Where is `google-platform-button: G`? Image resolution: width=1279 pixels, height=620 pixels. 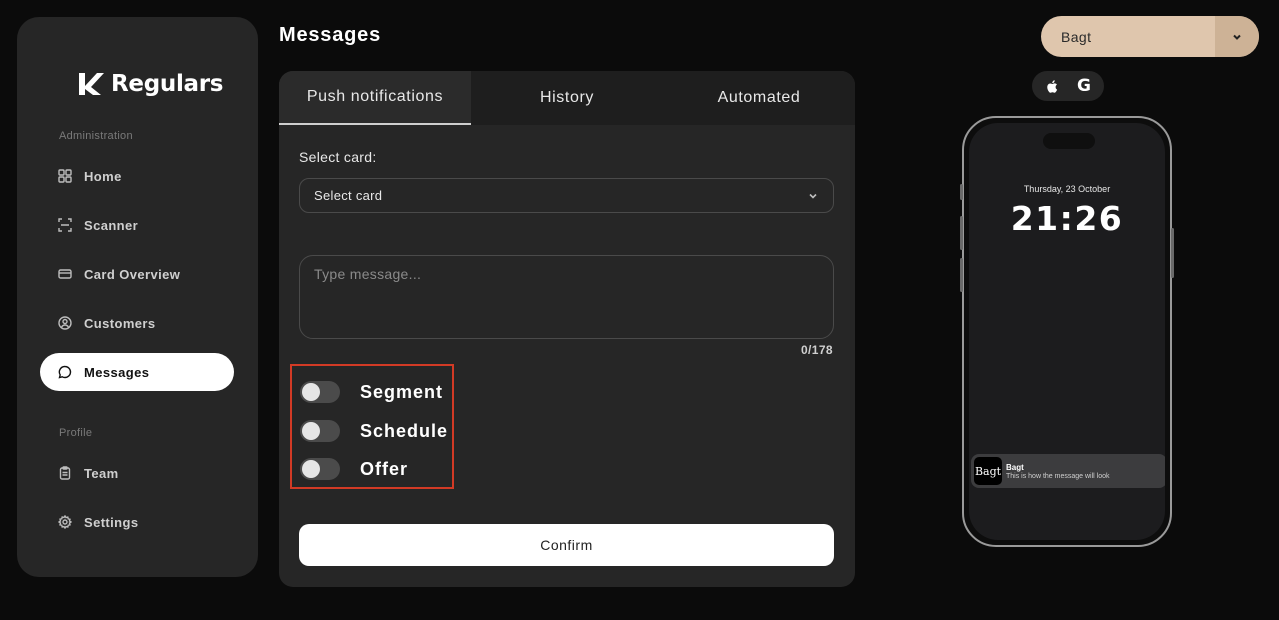 google-platform-button: G is located at coordinates (1084, 86).